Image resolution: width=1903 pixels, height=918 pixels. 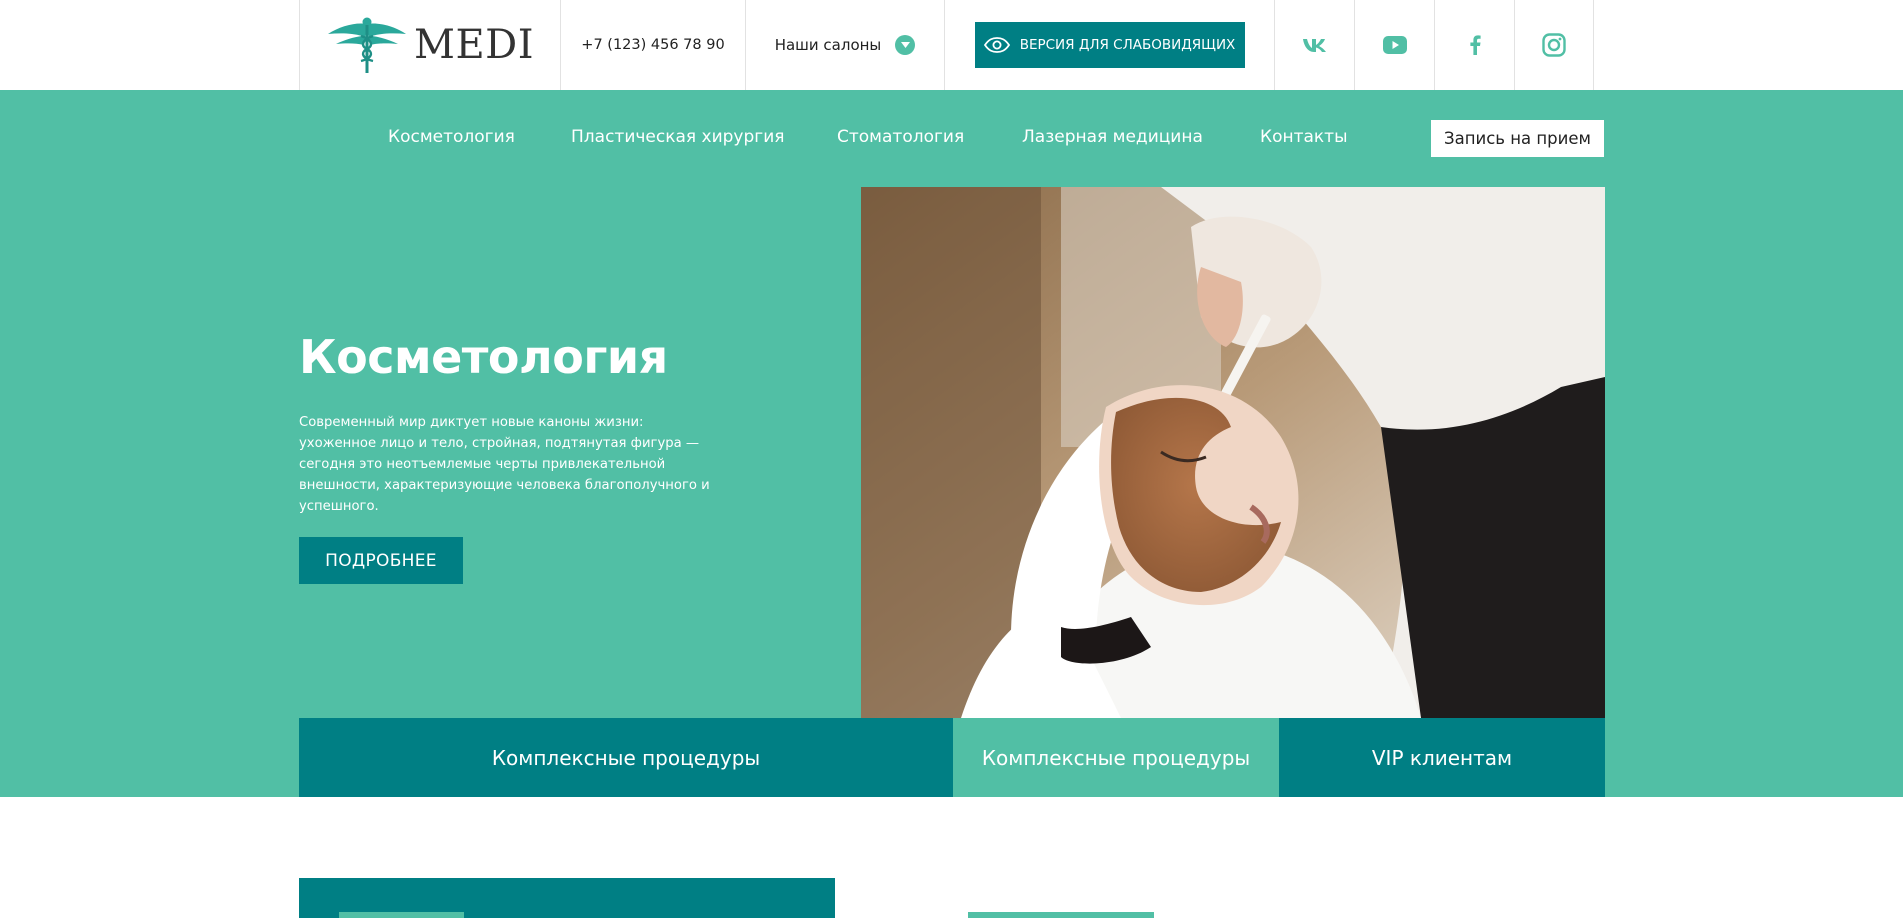 What do you see at coordinates (900, 137) in the screenshot?
I see `nav-item-dentistry: Стоматология` at bounding box center [900, 137].